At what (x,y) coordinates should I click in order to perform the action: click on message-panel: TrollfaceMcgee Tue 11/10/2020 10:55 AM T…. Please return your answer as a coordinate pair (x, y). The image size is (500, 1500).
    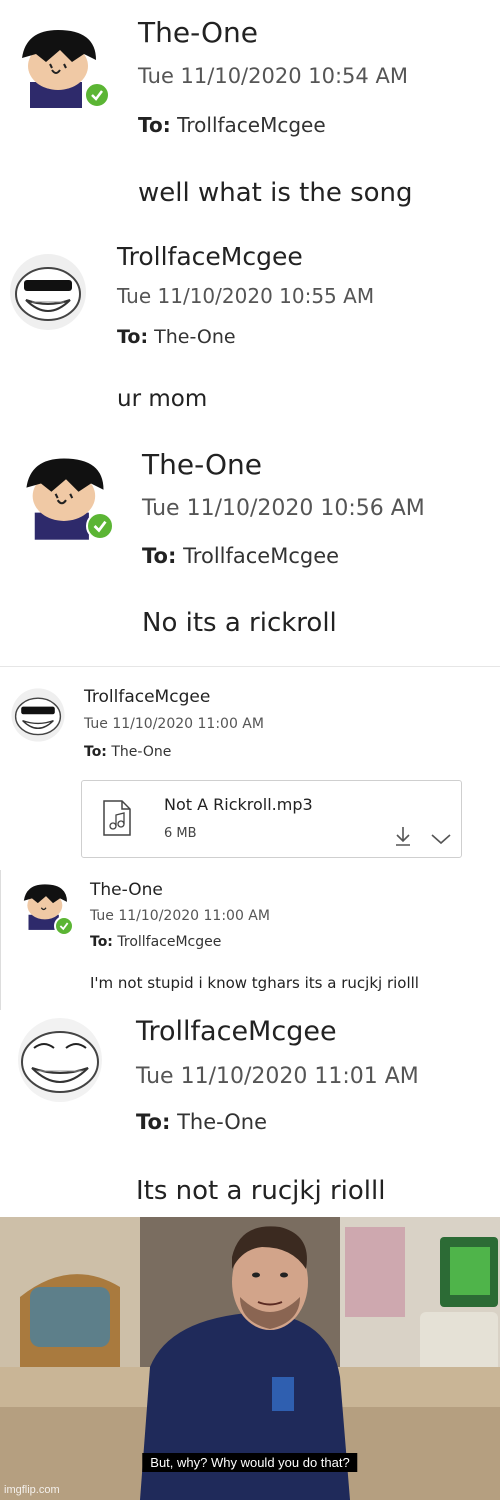
    Looking at the image, I should click on (250, 337).